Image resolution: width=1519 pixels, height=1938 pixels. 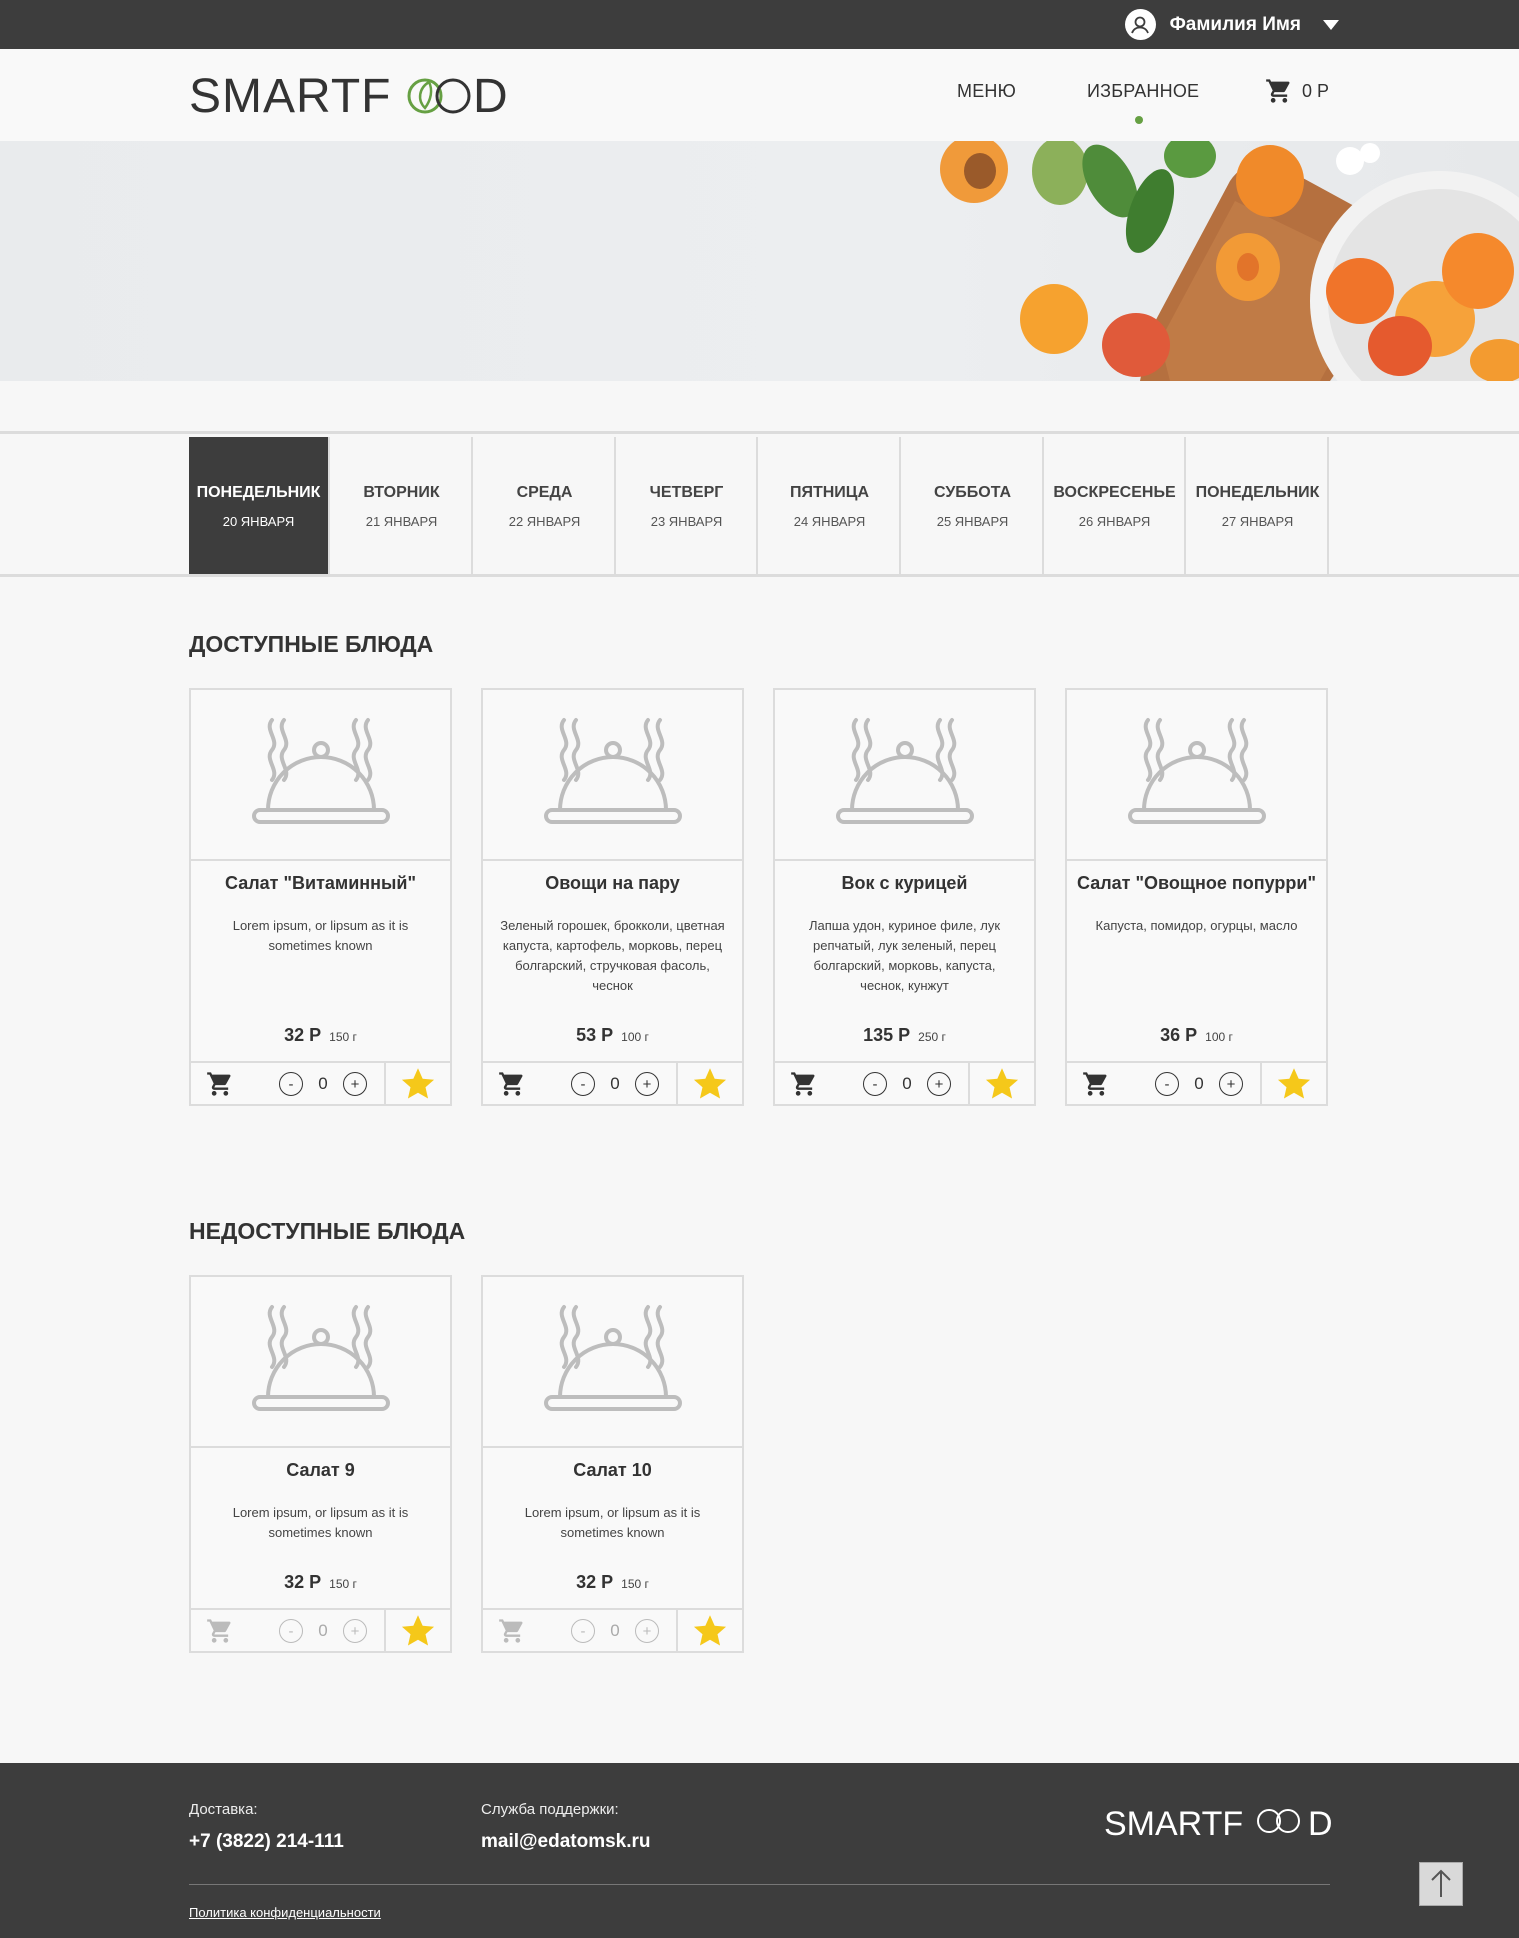 What do you see at coordinates (1140, 24) in the screenshot?
I see `user-icon` at bounding box center [1140, 24].